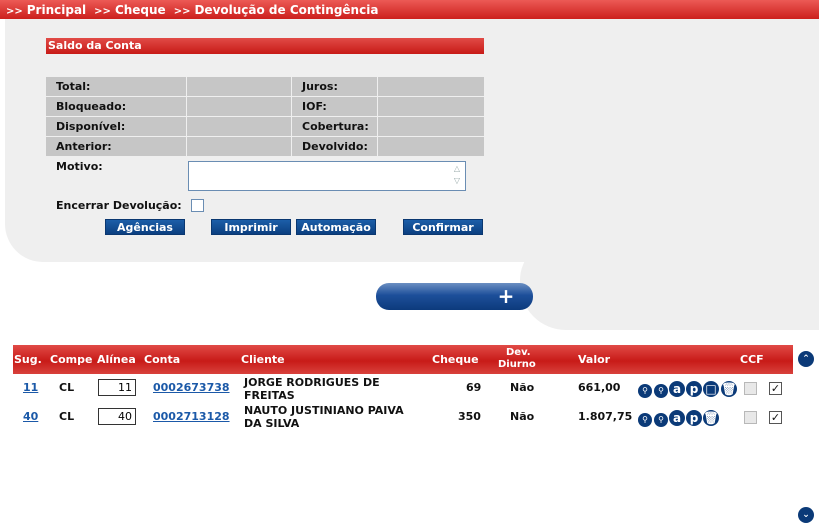  Describe the element at coordinates (431, 106) in the screenshot. I see `saldo-value-iof` at that location.